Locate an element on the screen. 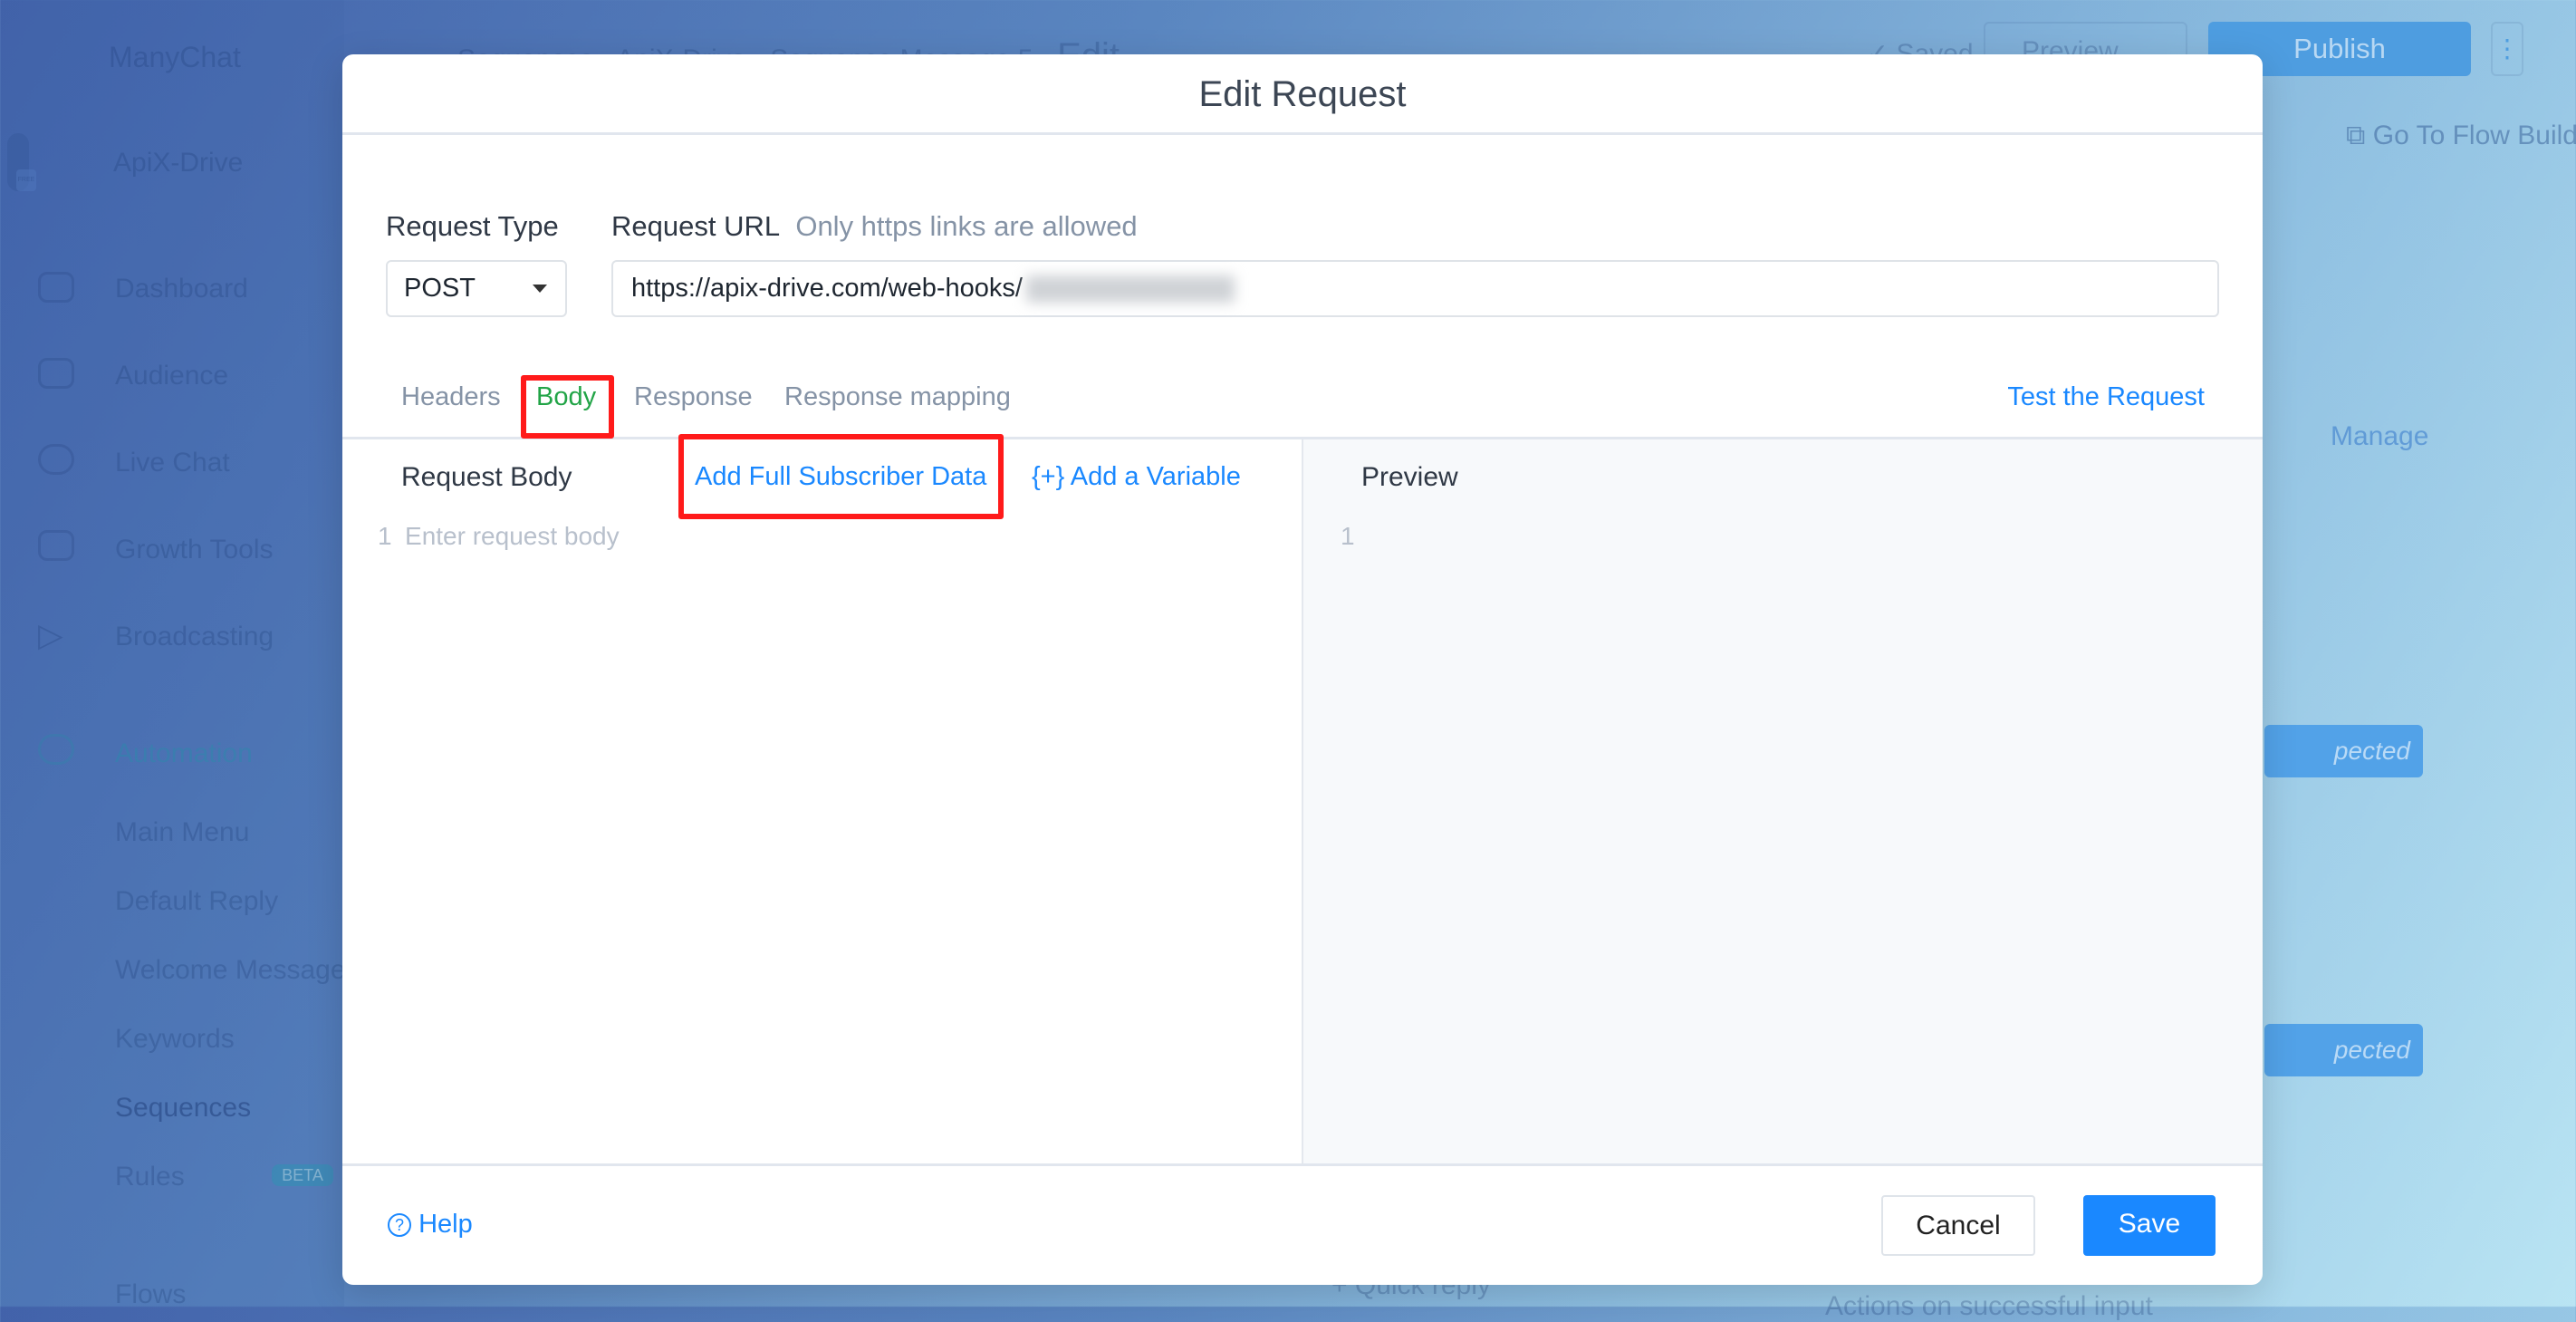 The height and width of the screenshot is (1322, 2576). sidebar-item-growth-tools: Growth Tools is located at coordinates (194, 550).